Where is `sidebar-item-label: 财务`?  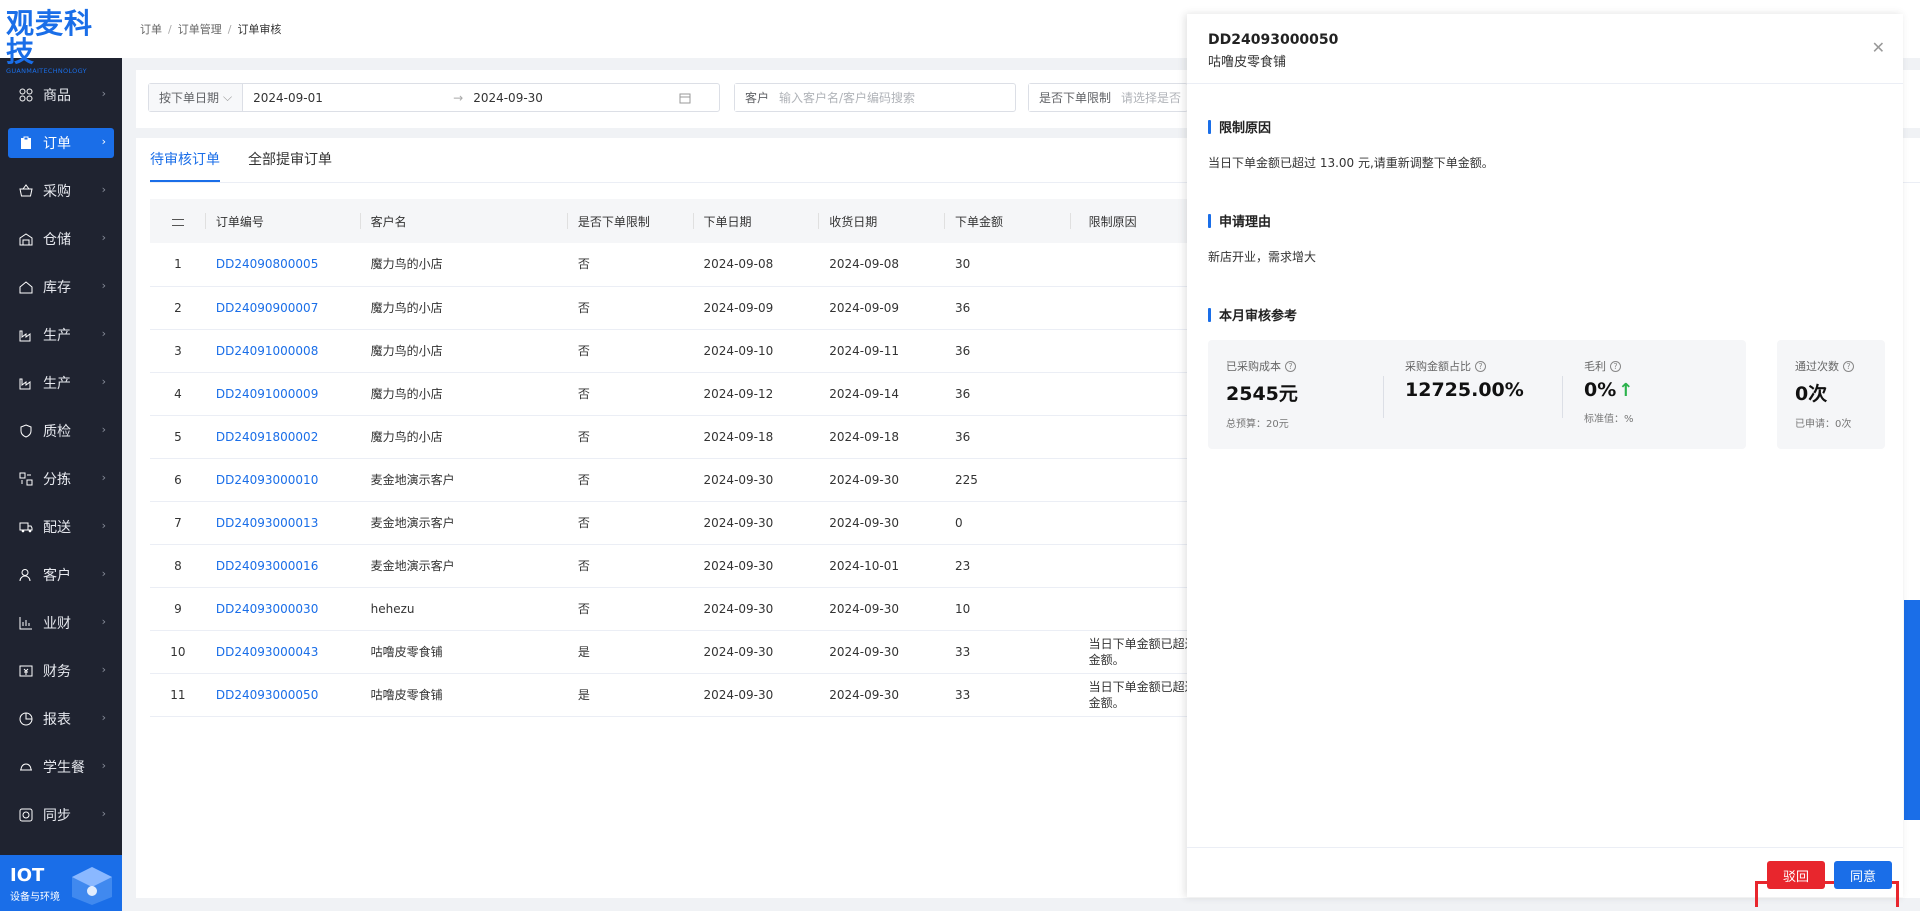
sidebar-item-label: 财务 is located at coordinates (57, 672).